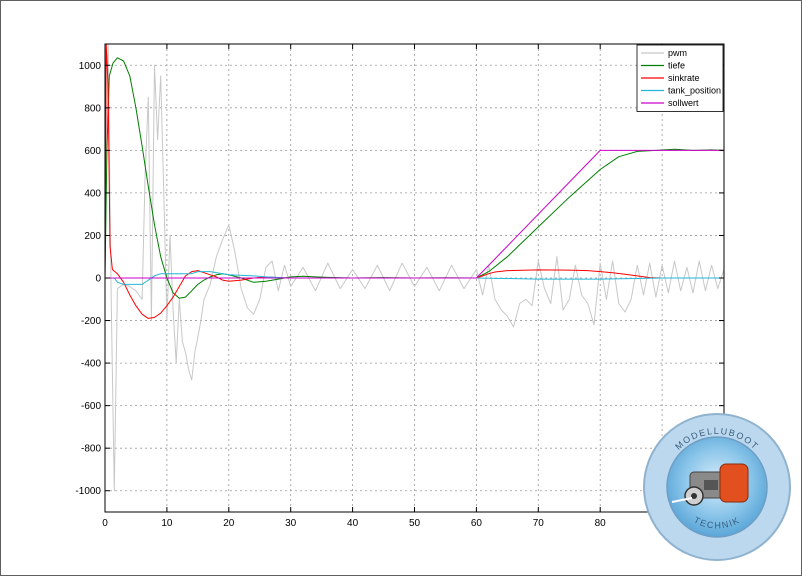 This screenshot has height=576, width=802. What do you see at coordinates (353, 523) in the screenshot?
I see `x-tick-label: 40` at bounding box center [353, 523].